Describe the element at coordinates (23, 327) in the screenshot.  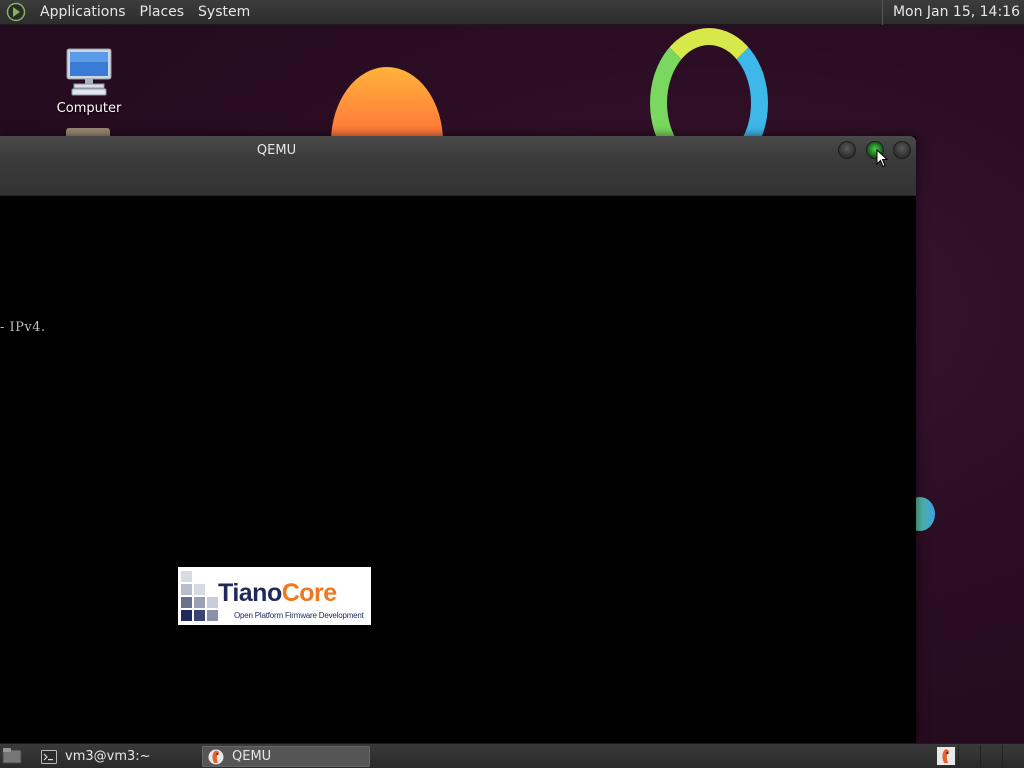
I see `console-text: - IPv4.` at that location.